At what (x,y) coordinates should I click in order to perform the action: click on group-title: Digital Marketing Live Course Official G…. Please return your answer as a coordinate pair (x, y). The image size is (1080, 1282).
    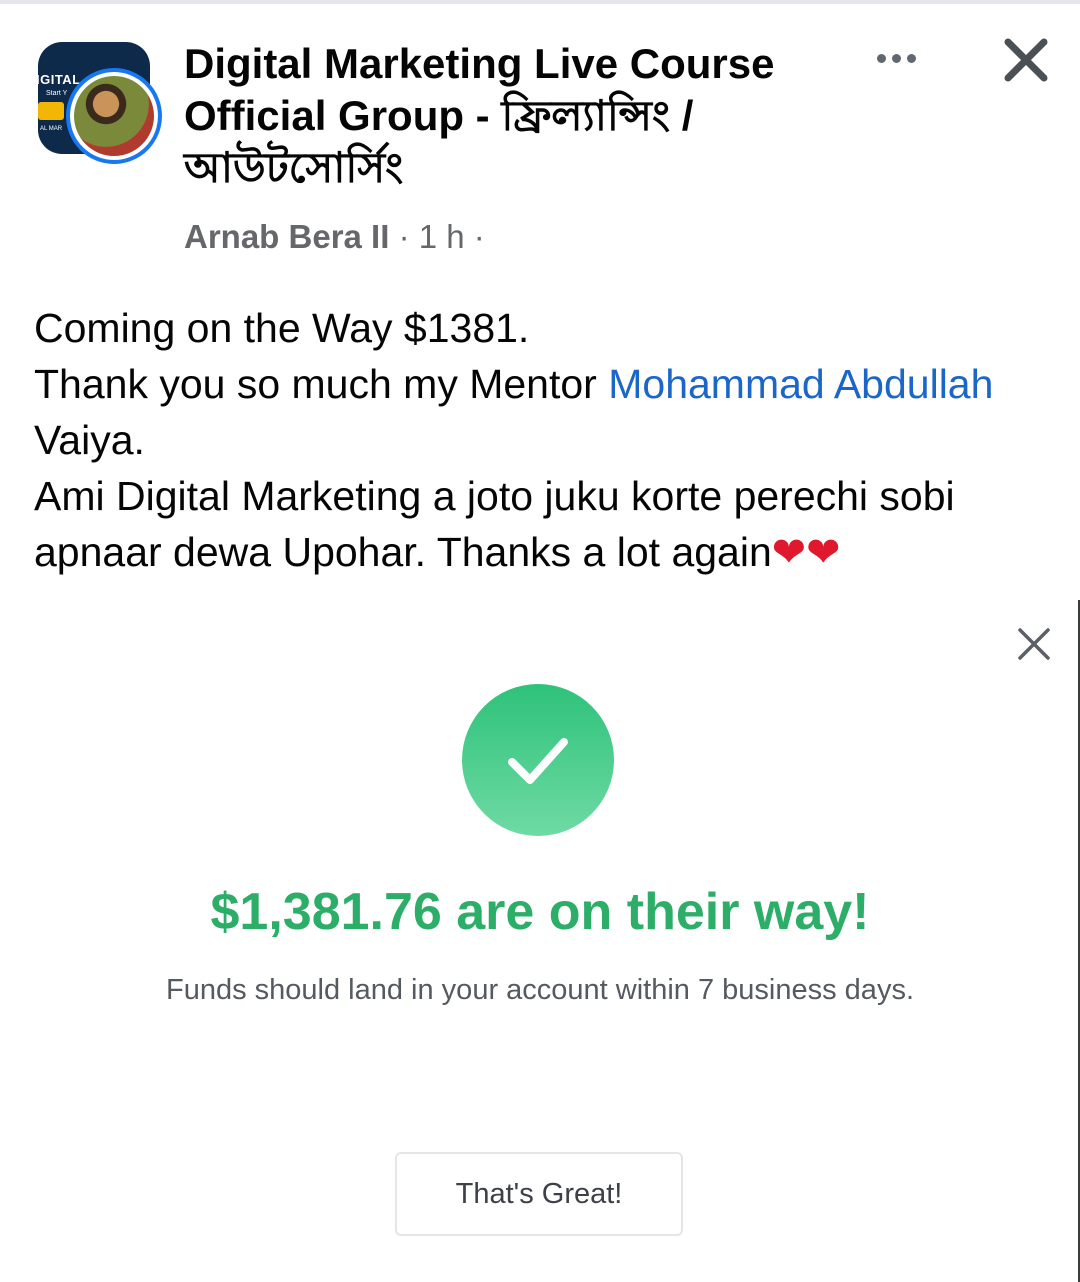
    Looking at the image, I should click on (504, 116).